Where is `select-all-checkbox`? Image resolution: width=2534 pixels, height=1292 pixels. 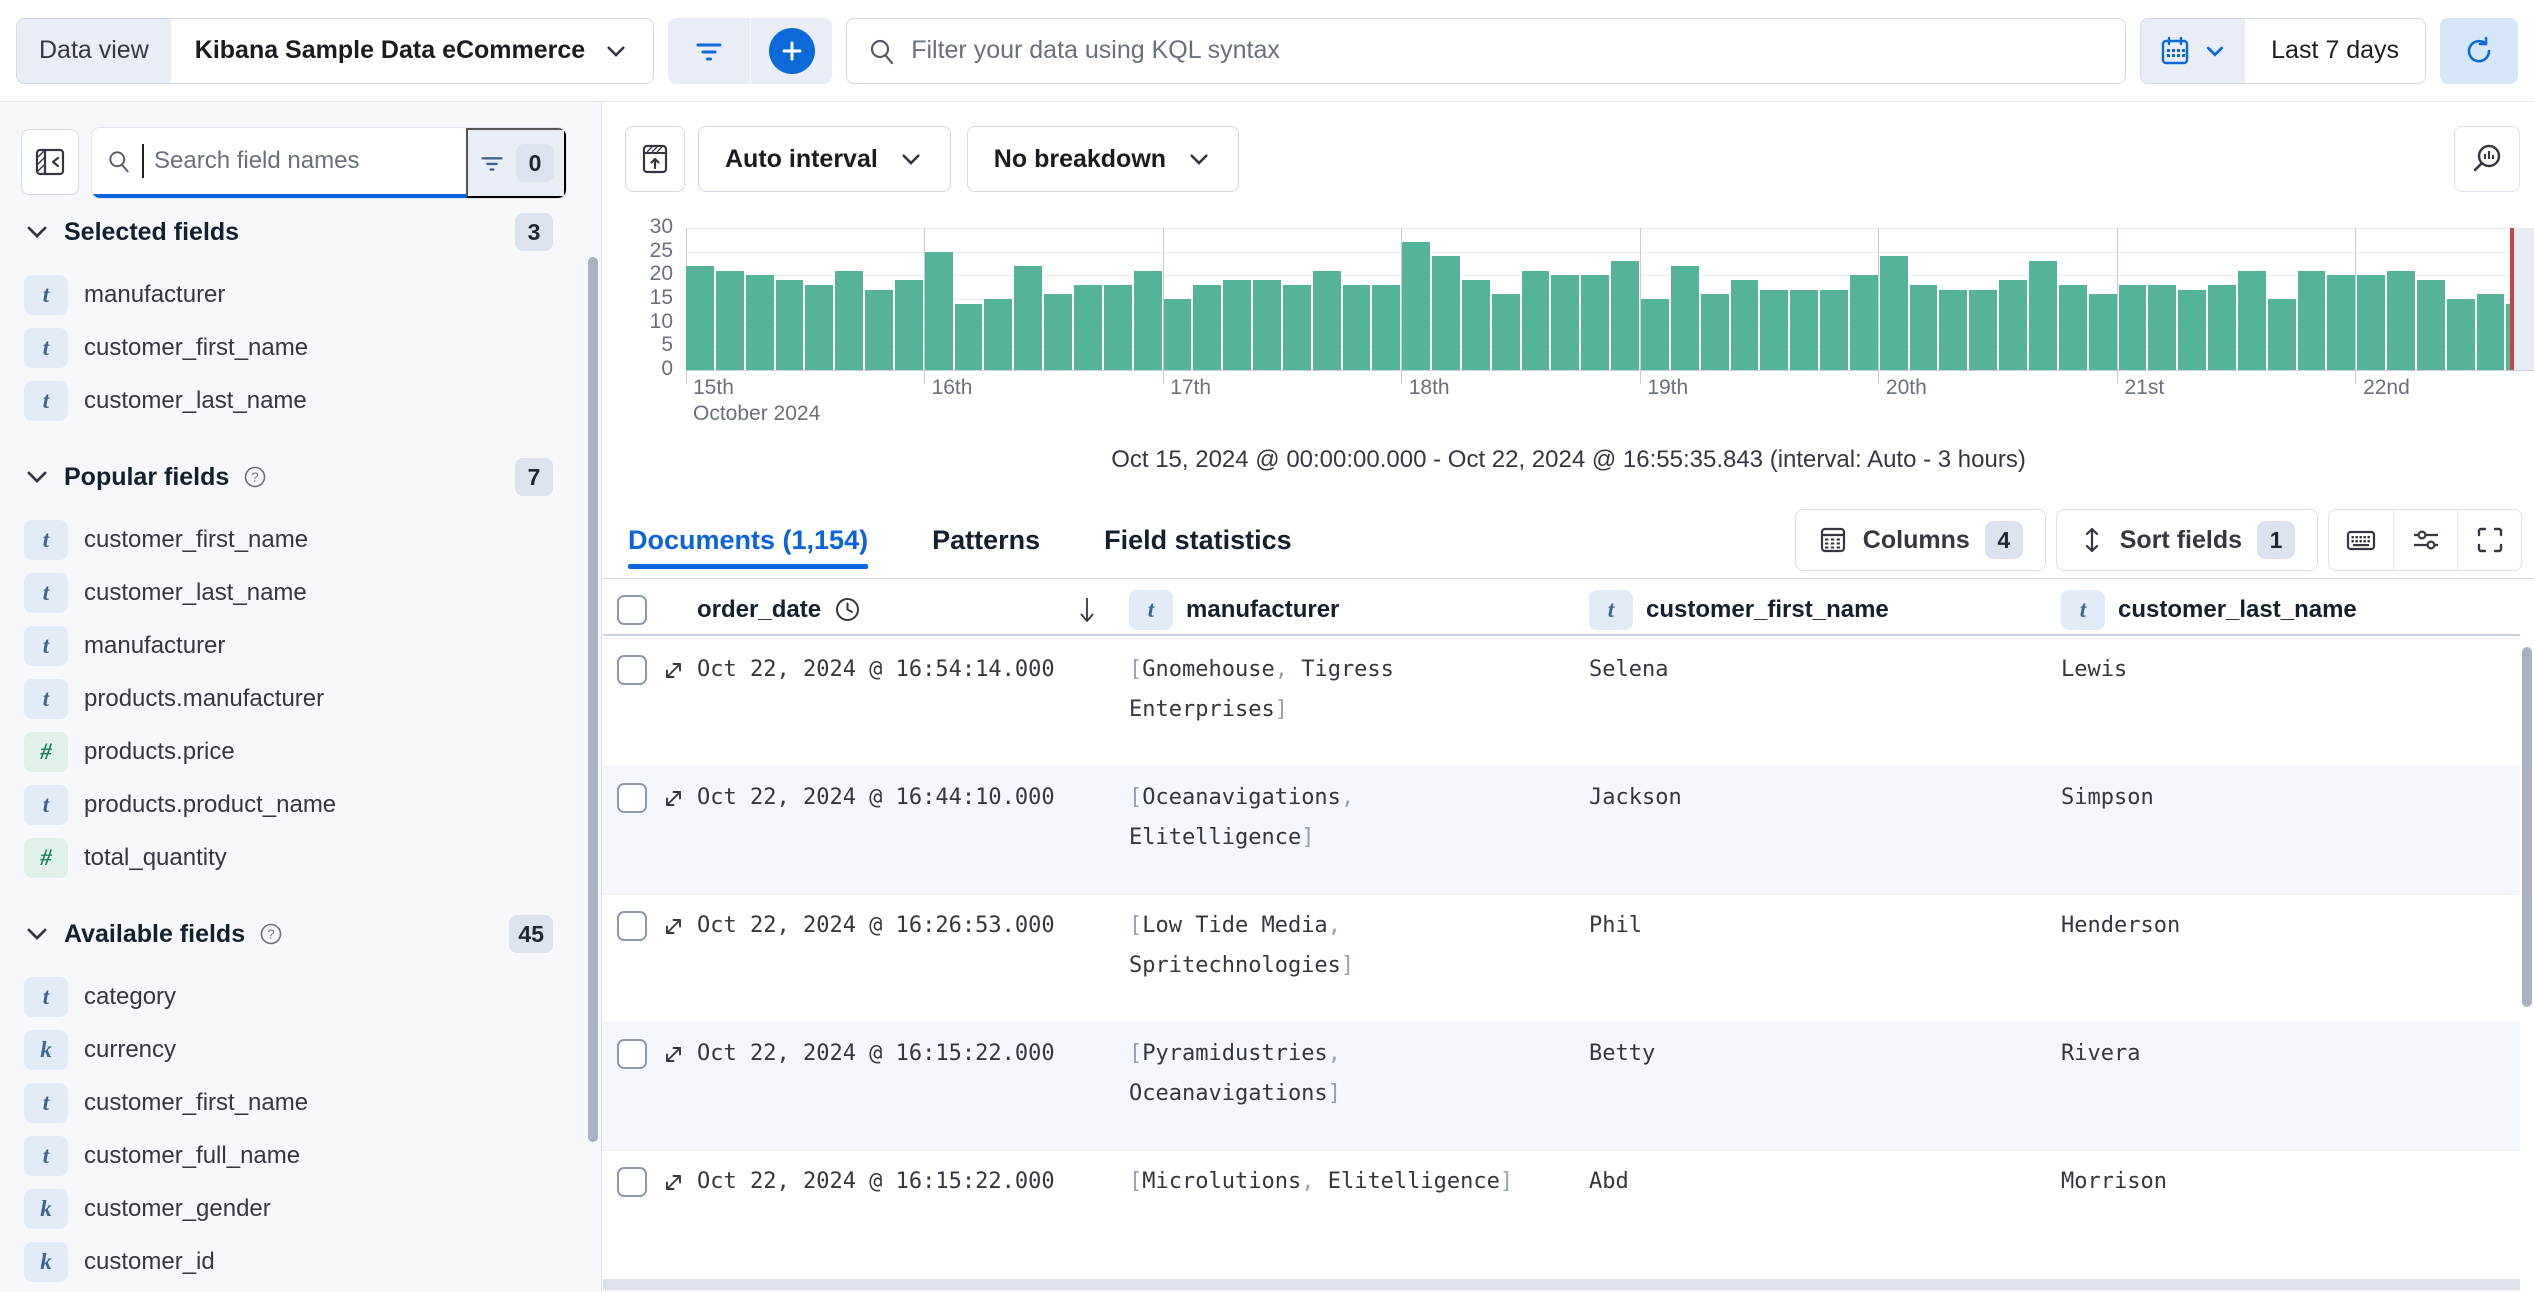
select-all-checkbox is located at coordinates (632, 609).